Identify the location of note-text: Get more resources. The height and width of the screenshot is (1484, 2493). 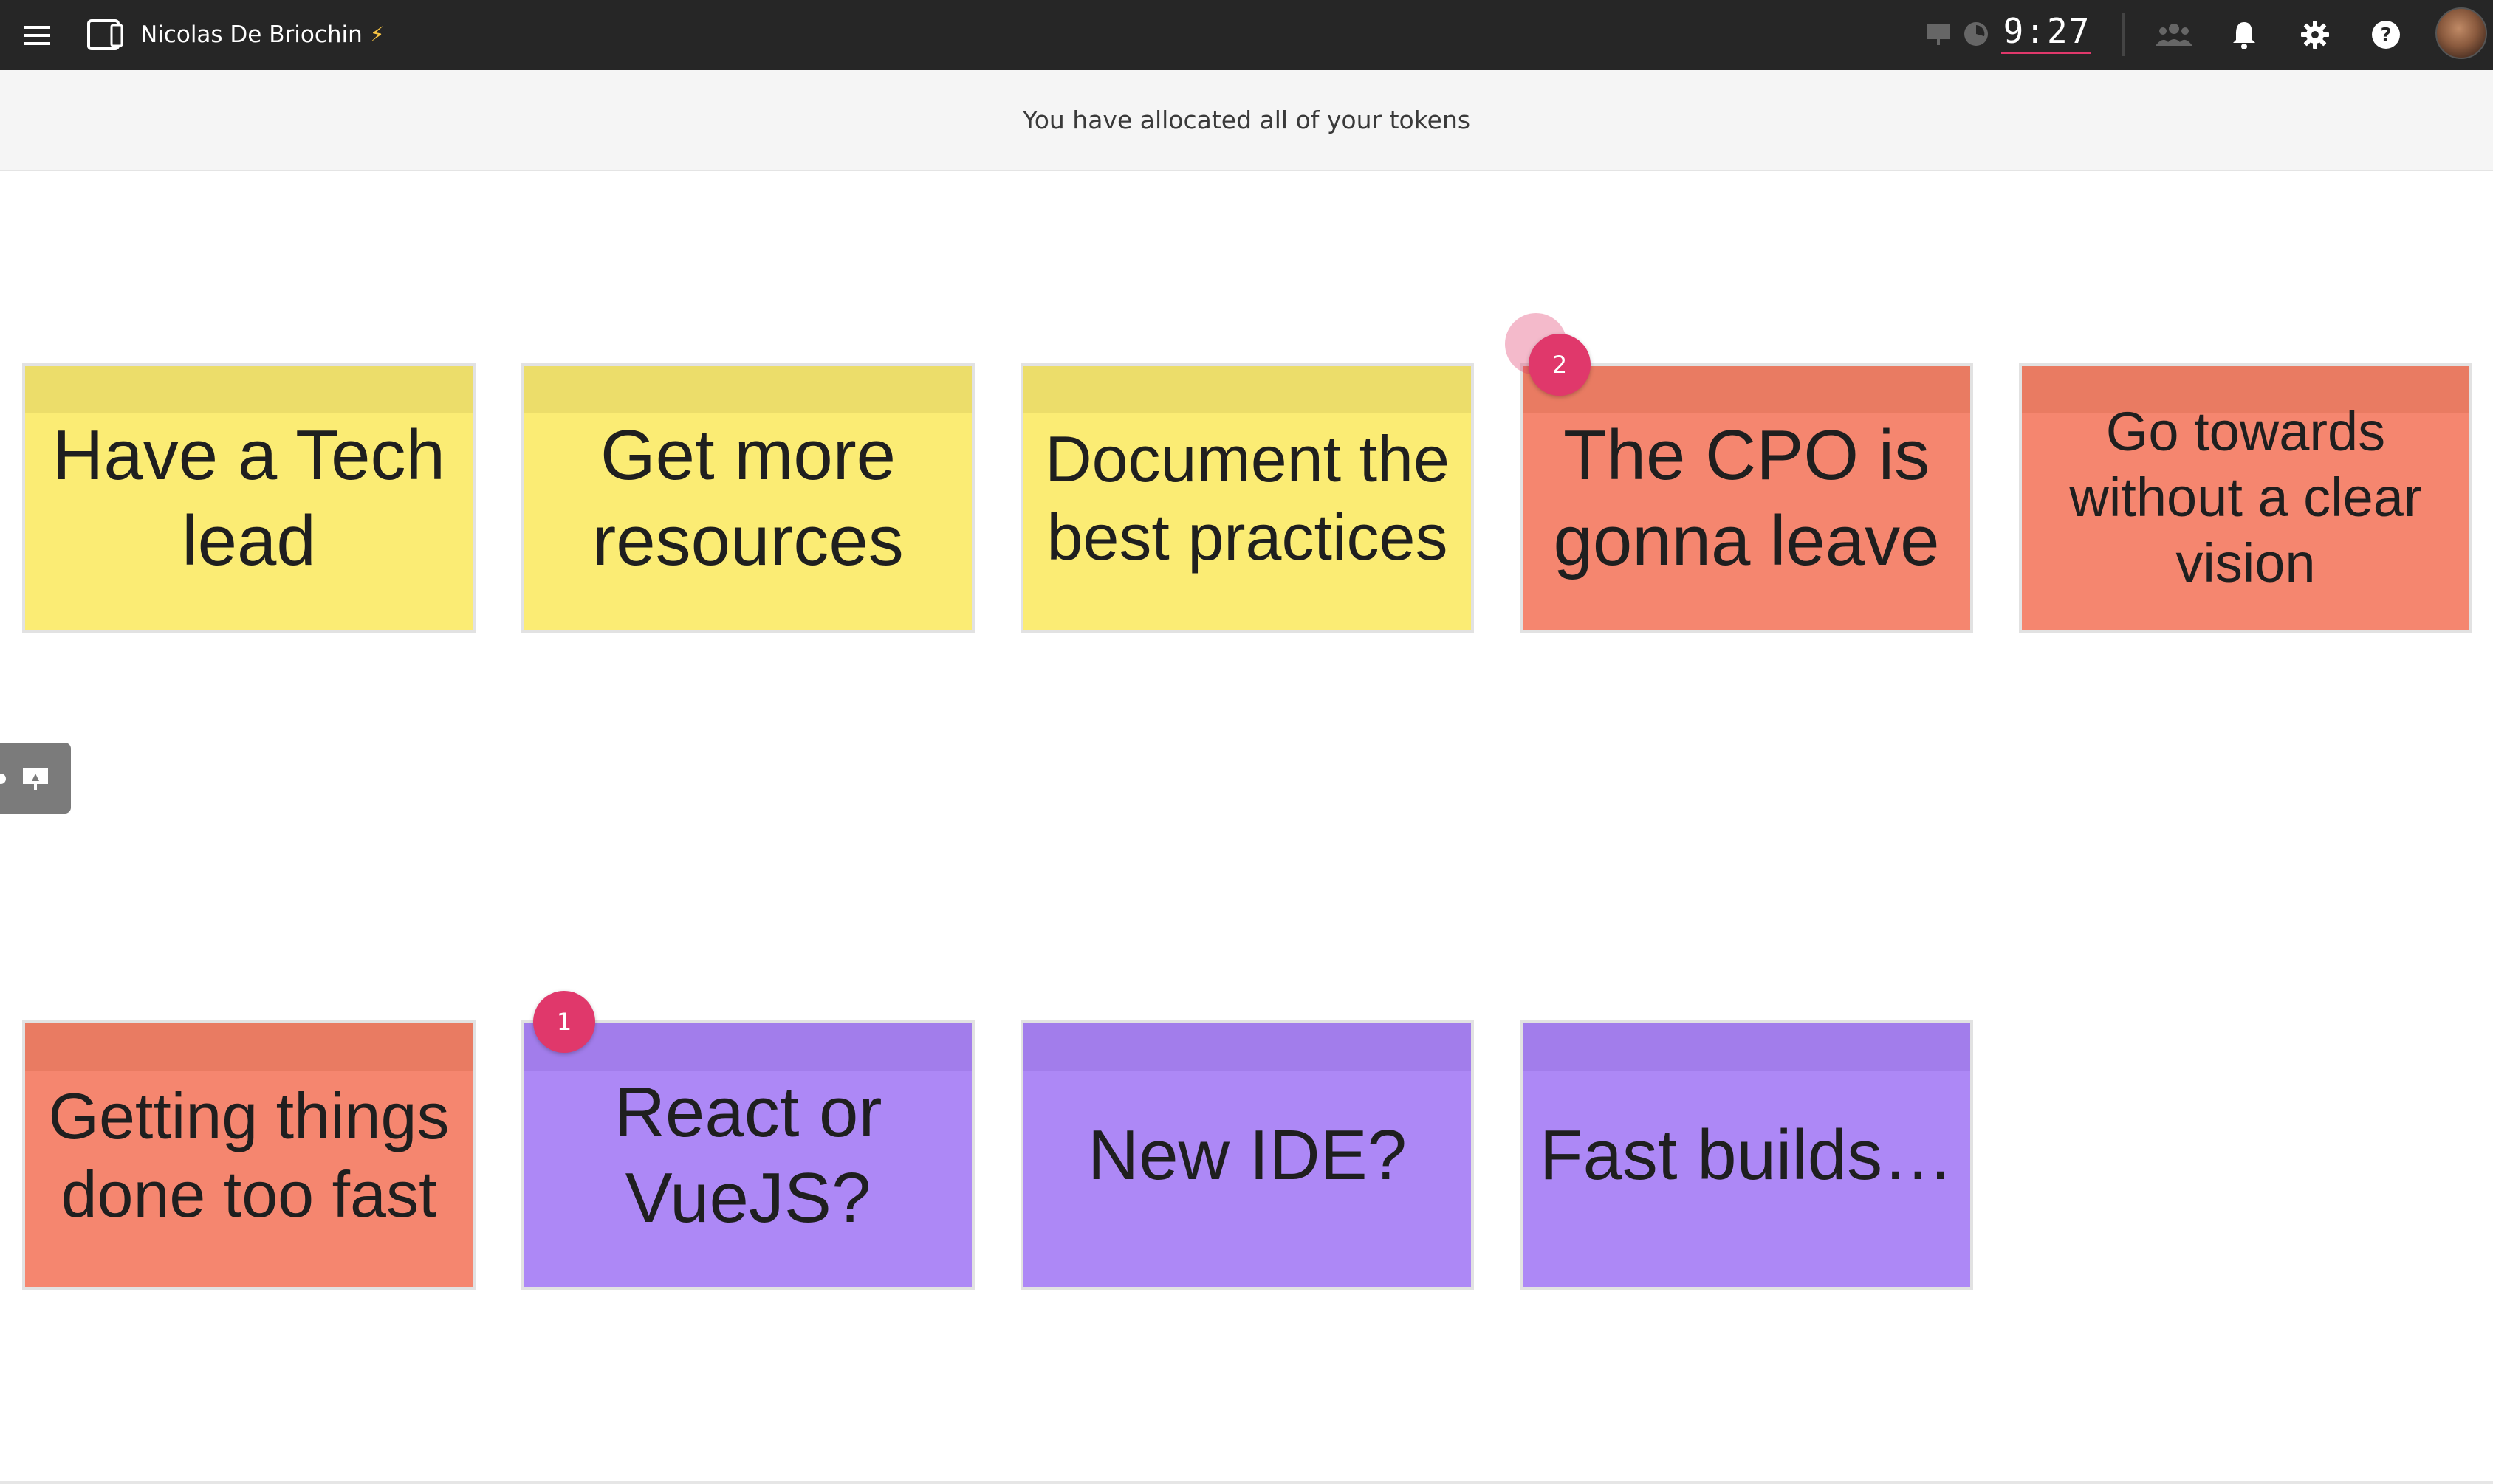
(748, 498).